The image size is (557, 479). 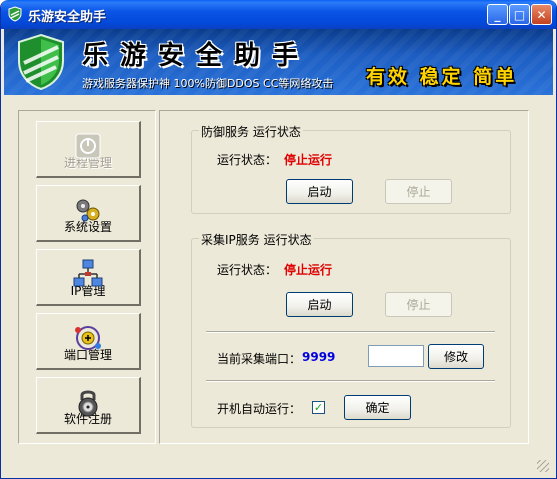 I want to click on collect-status-value: 停止运行, so click(x=308, y=270).